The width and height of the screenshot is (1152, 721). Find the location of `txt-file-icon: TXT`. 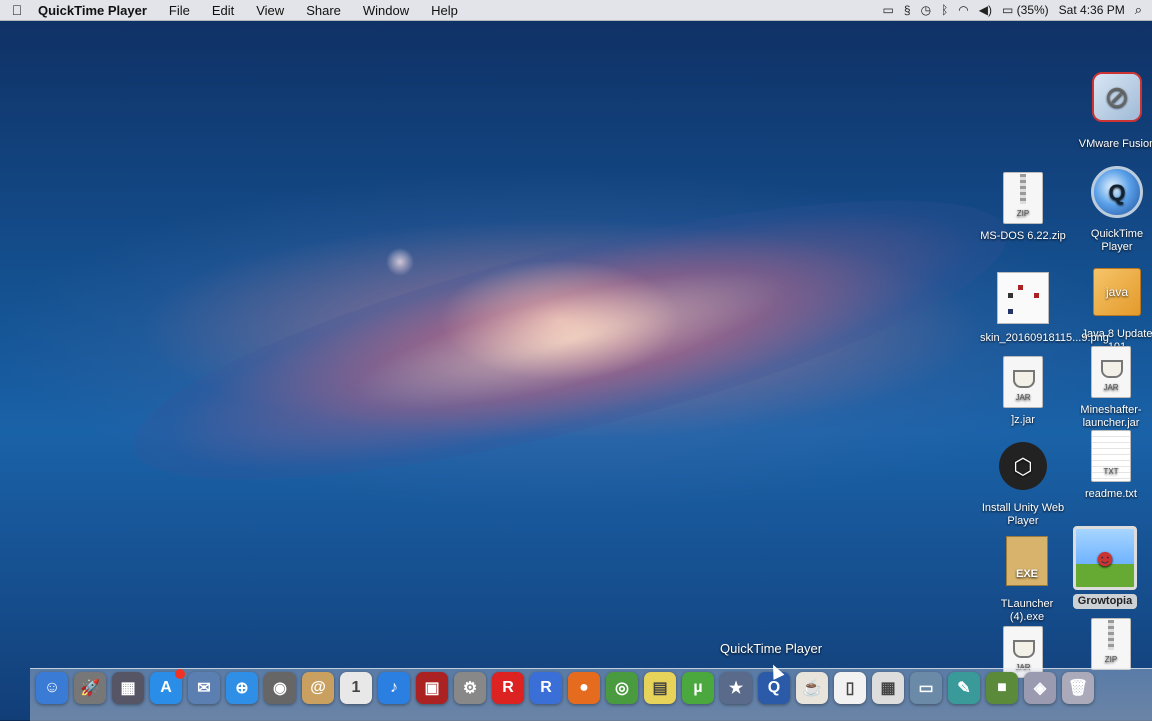

txt-file-icon: TXT is located at coordinates (1111, 457).